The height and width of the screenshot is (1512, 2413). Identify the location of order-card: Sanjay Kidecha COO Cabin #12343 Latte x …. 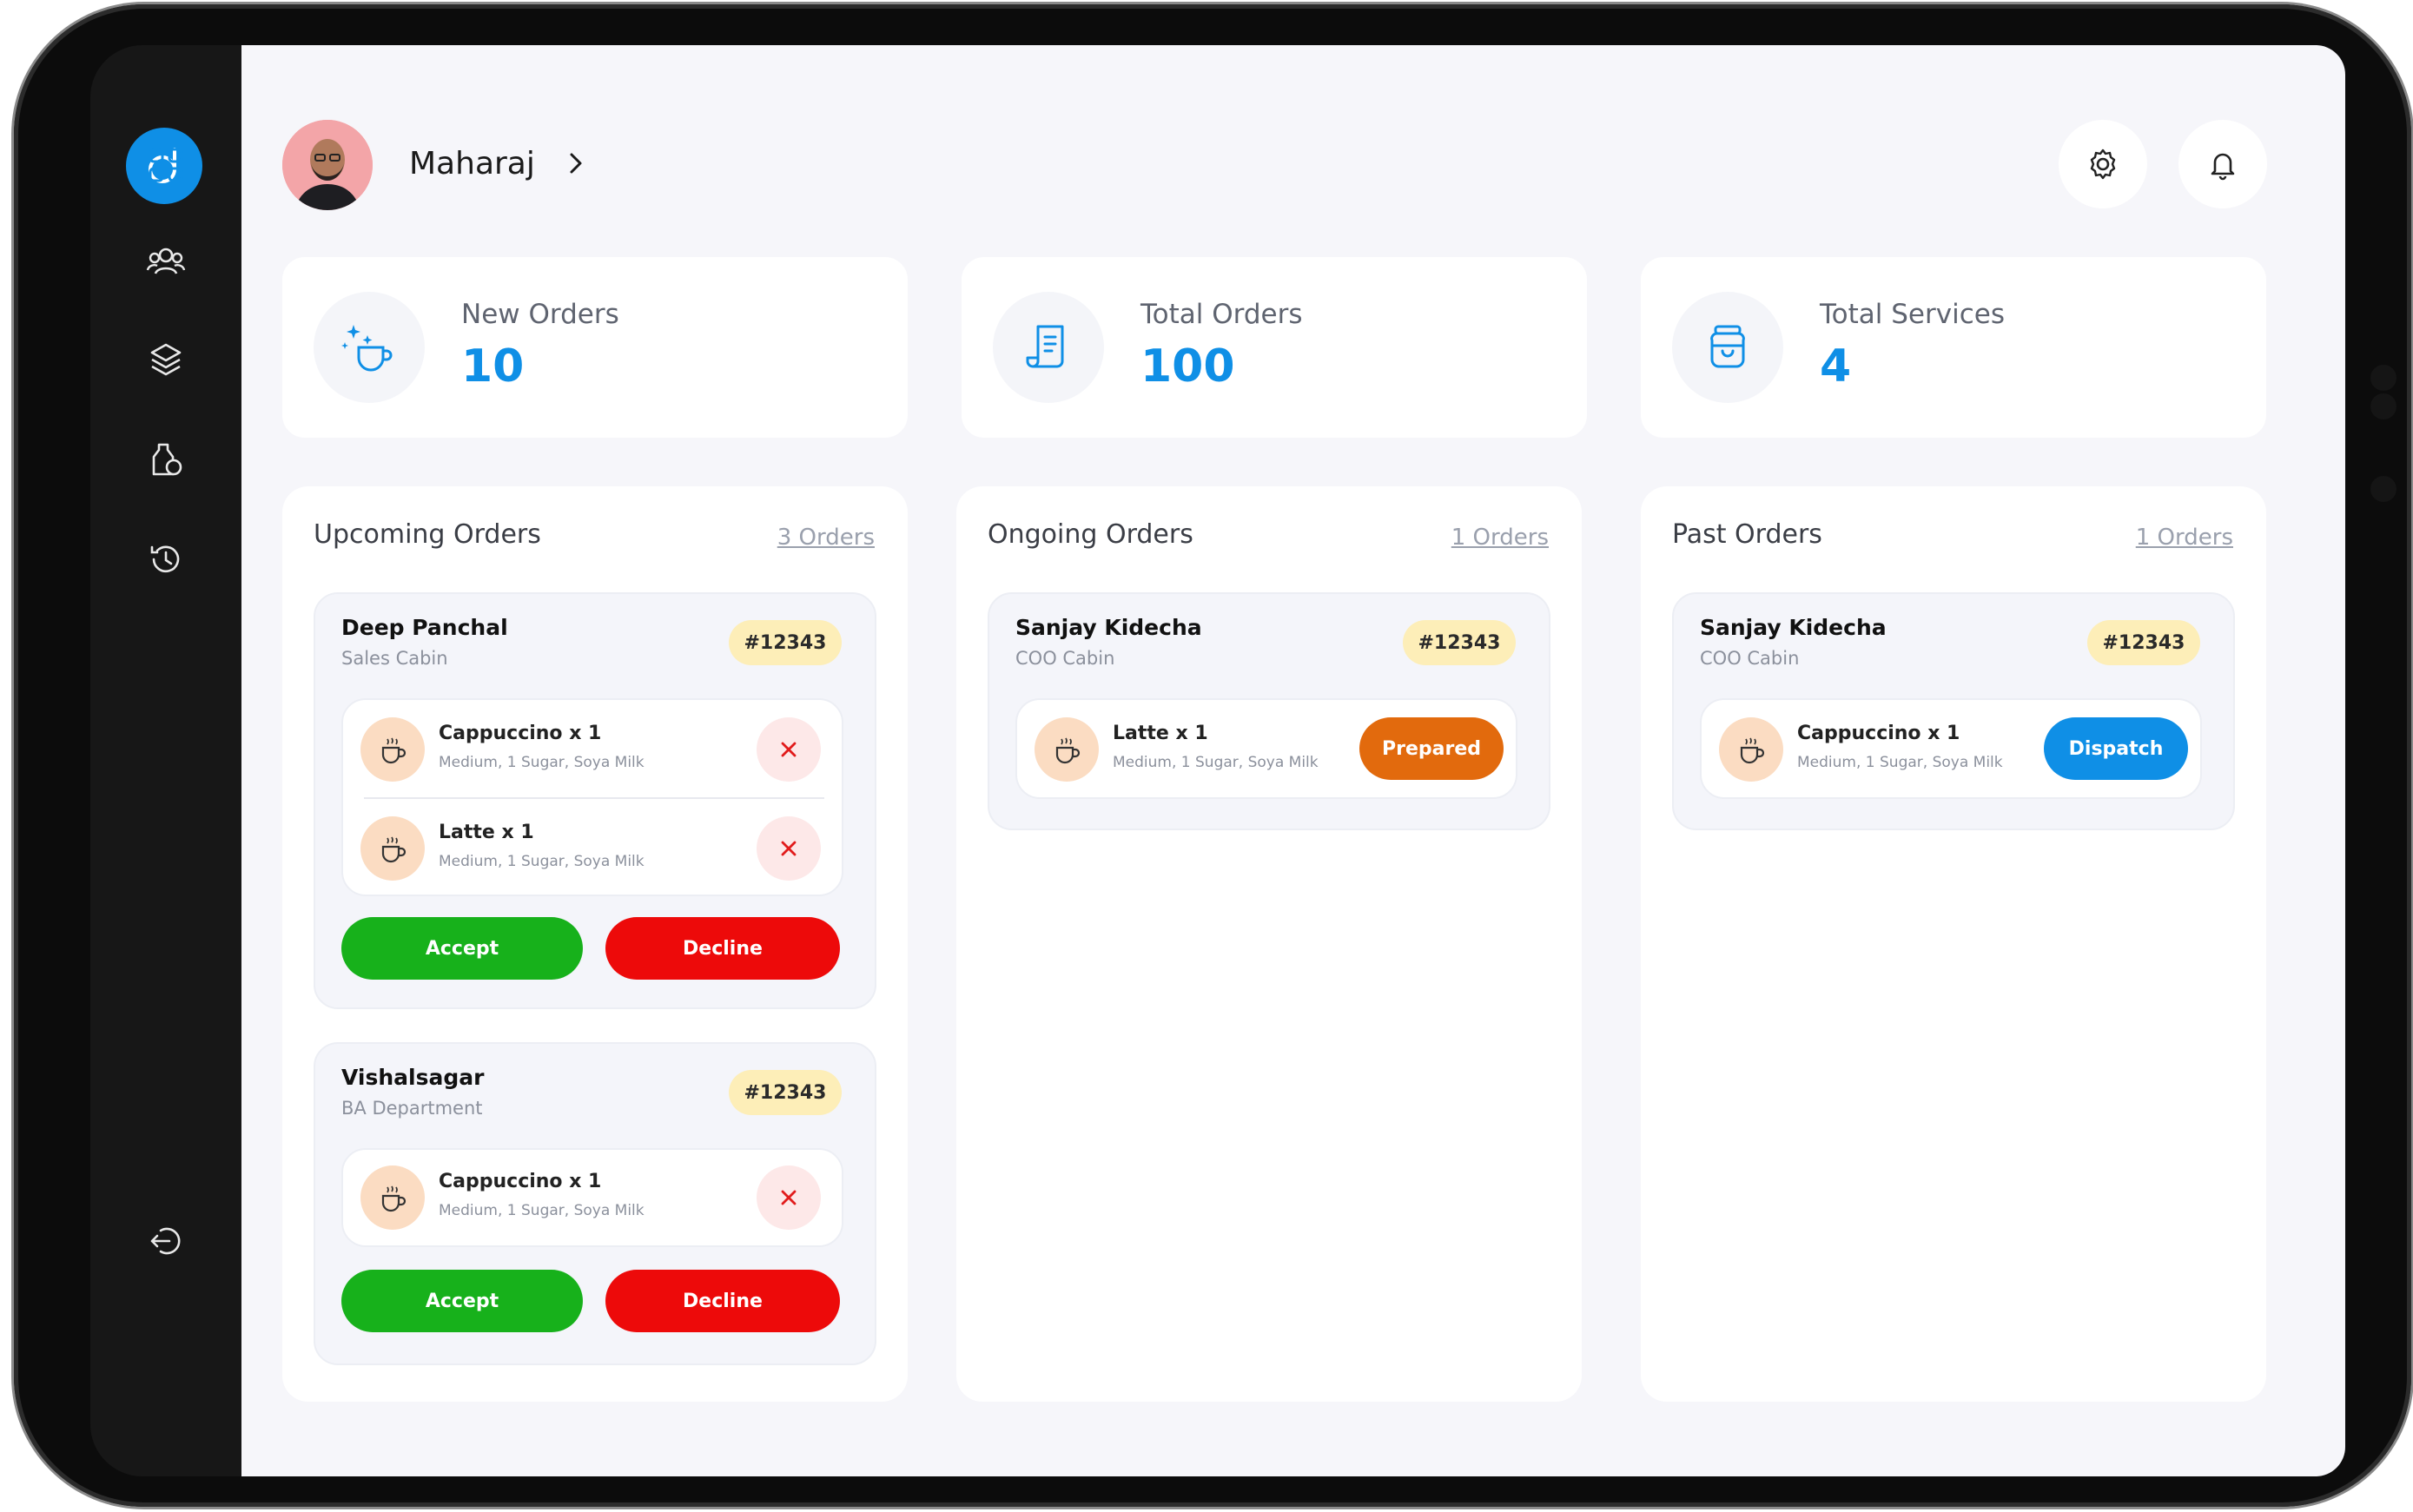
(1269, 711).